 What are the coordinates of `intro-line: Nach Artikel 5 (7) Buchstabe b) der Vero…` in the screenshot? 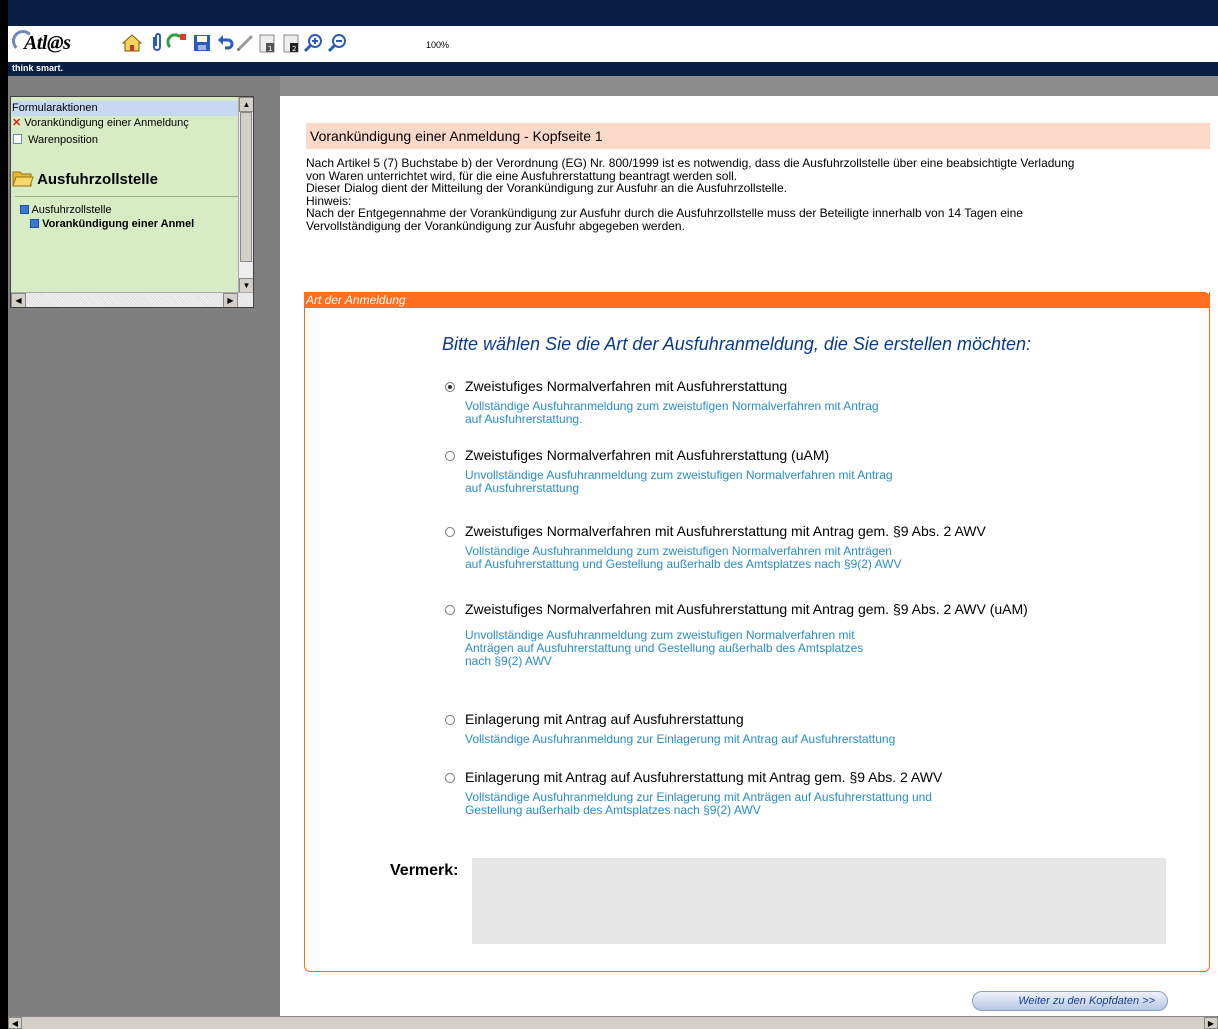 It's located at (690, 163).